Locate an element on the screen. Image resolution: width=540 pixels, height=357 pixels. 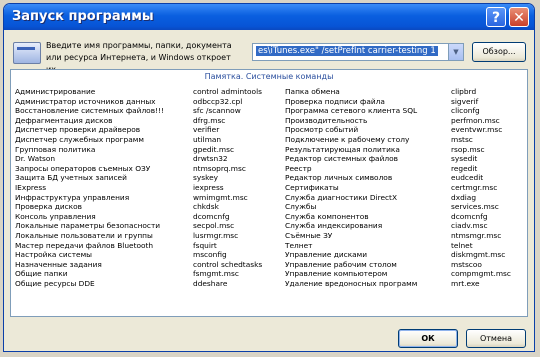
command-name: Защита БД учетных записей is located at coordinates (71, 178).